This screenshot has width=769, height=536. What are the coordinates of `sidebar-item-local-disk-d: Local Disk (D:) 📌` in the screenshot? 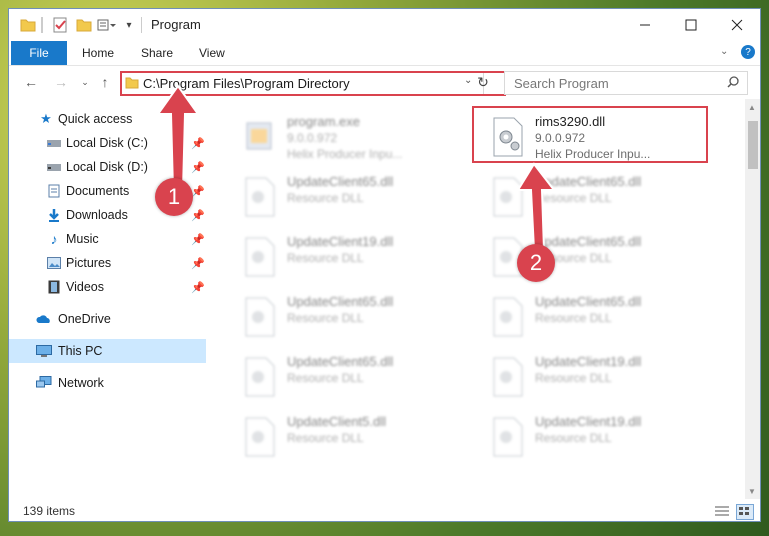 It's located at (107, 167).